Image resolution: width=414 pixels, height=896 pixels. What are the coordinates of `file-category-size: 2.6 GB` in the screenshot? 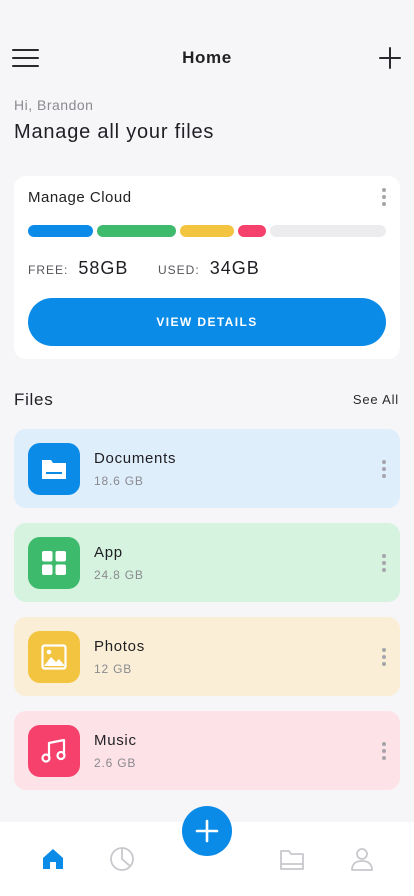 It's located at (115, 763).